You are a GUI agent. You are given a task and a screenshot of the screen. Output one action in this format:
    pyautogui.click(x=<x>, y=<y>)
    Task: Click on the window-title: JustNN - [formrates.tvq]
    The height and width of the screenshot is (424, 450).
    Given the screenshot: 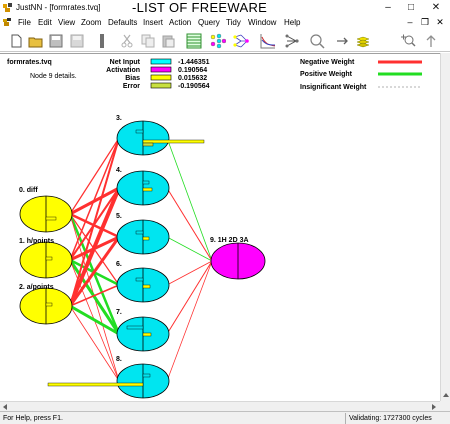 What is the action you would take?
    pyautogui.click(x=58, y=7)
    